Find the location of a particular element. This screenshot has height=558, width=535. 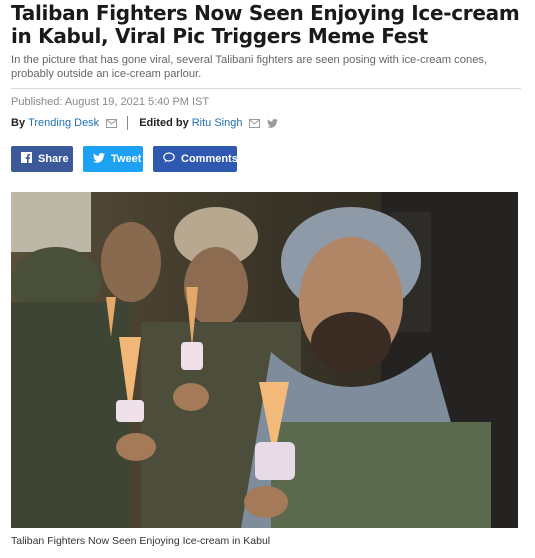

facebook-share-label: Share is located at coordinates (53, 159).